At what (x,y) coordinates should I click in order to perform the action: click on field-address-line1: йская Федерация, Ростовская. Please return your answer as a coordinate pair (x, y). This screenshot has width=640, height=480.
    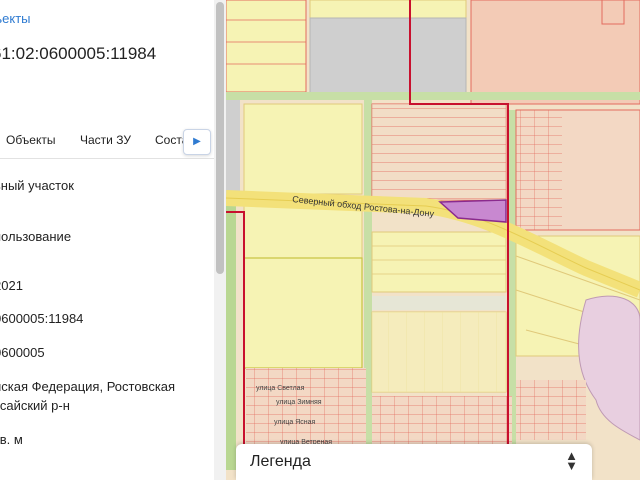
    Looking at the image, I should click on (88, 386).